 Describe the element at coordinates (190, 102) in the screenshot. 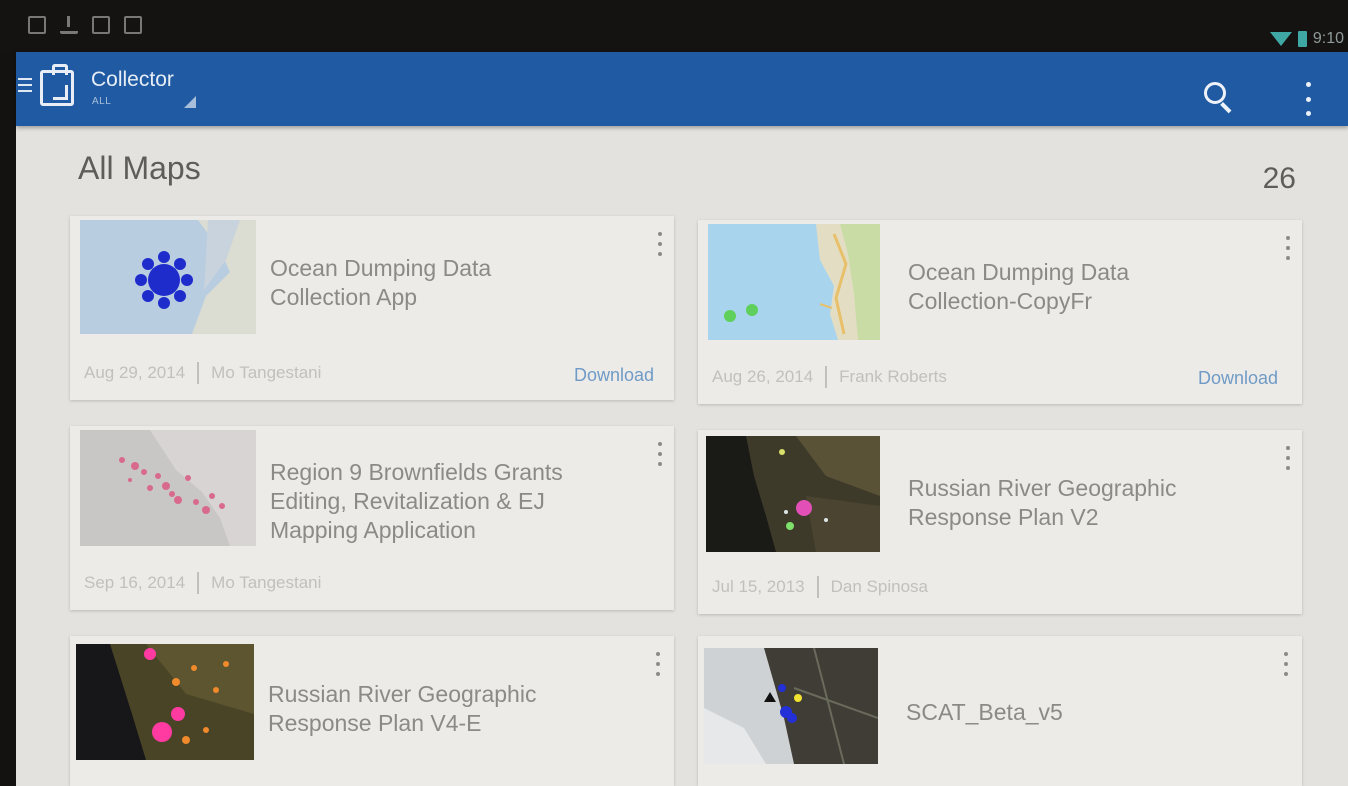

I see `dropdown-icon` at that location.